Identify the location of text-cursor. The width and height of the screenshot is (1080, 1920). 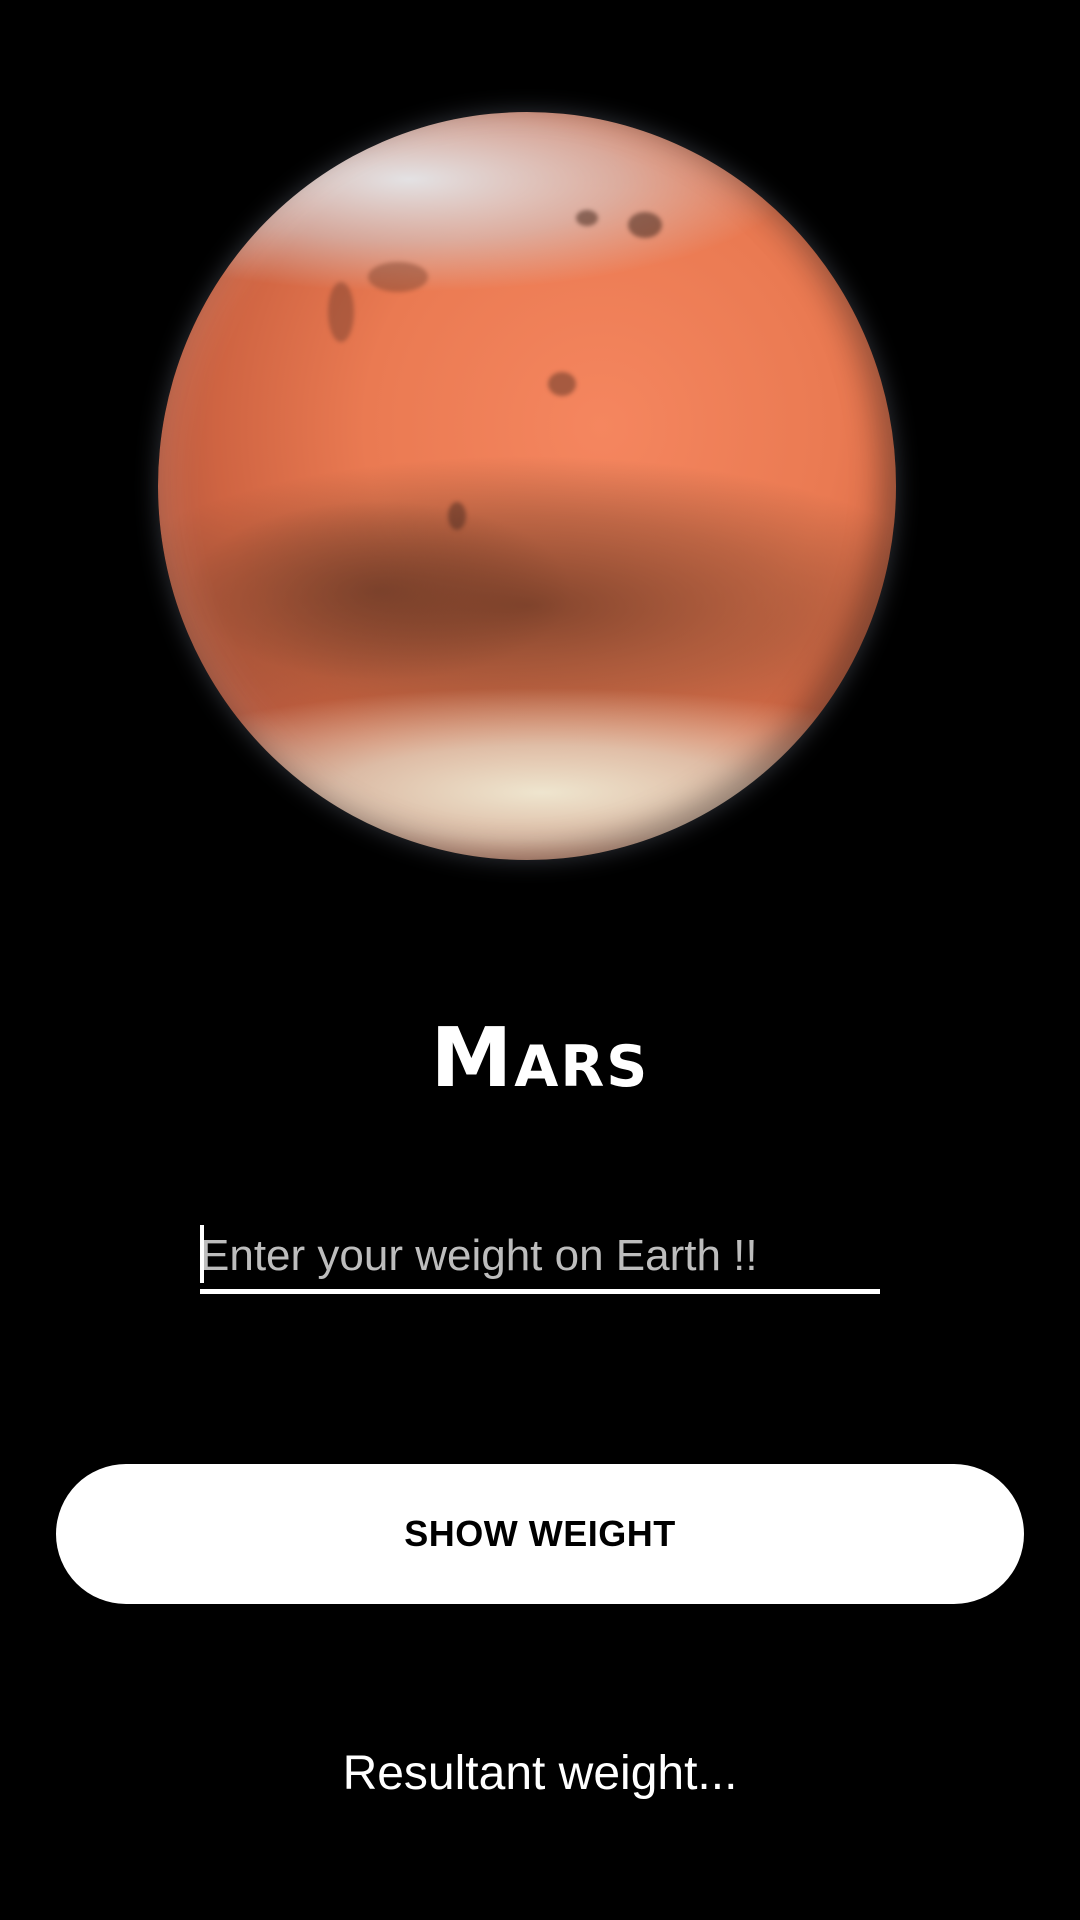
(202, 1254).